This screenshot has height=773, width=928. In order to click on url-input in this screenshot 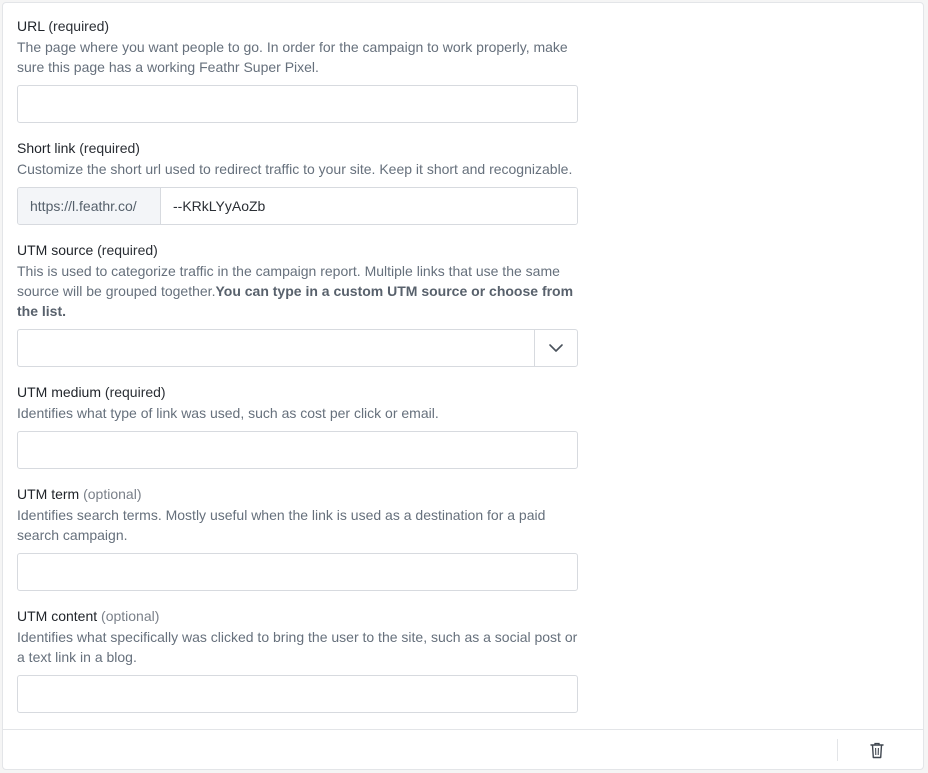, I will do `click(297, 104)`.